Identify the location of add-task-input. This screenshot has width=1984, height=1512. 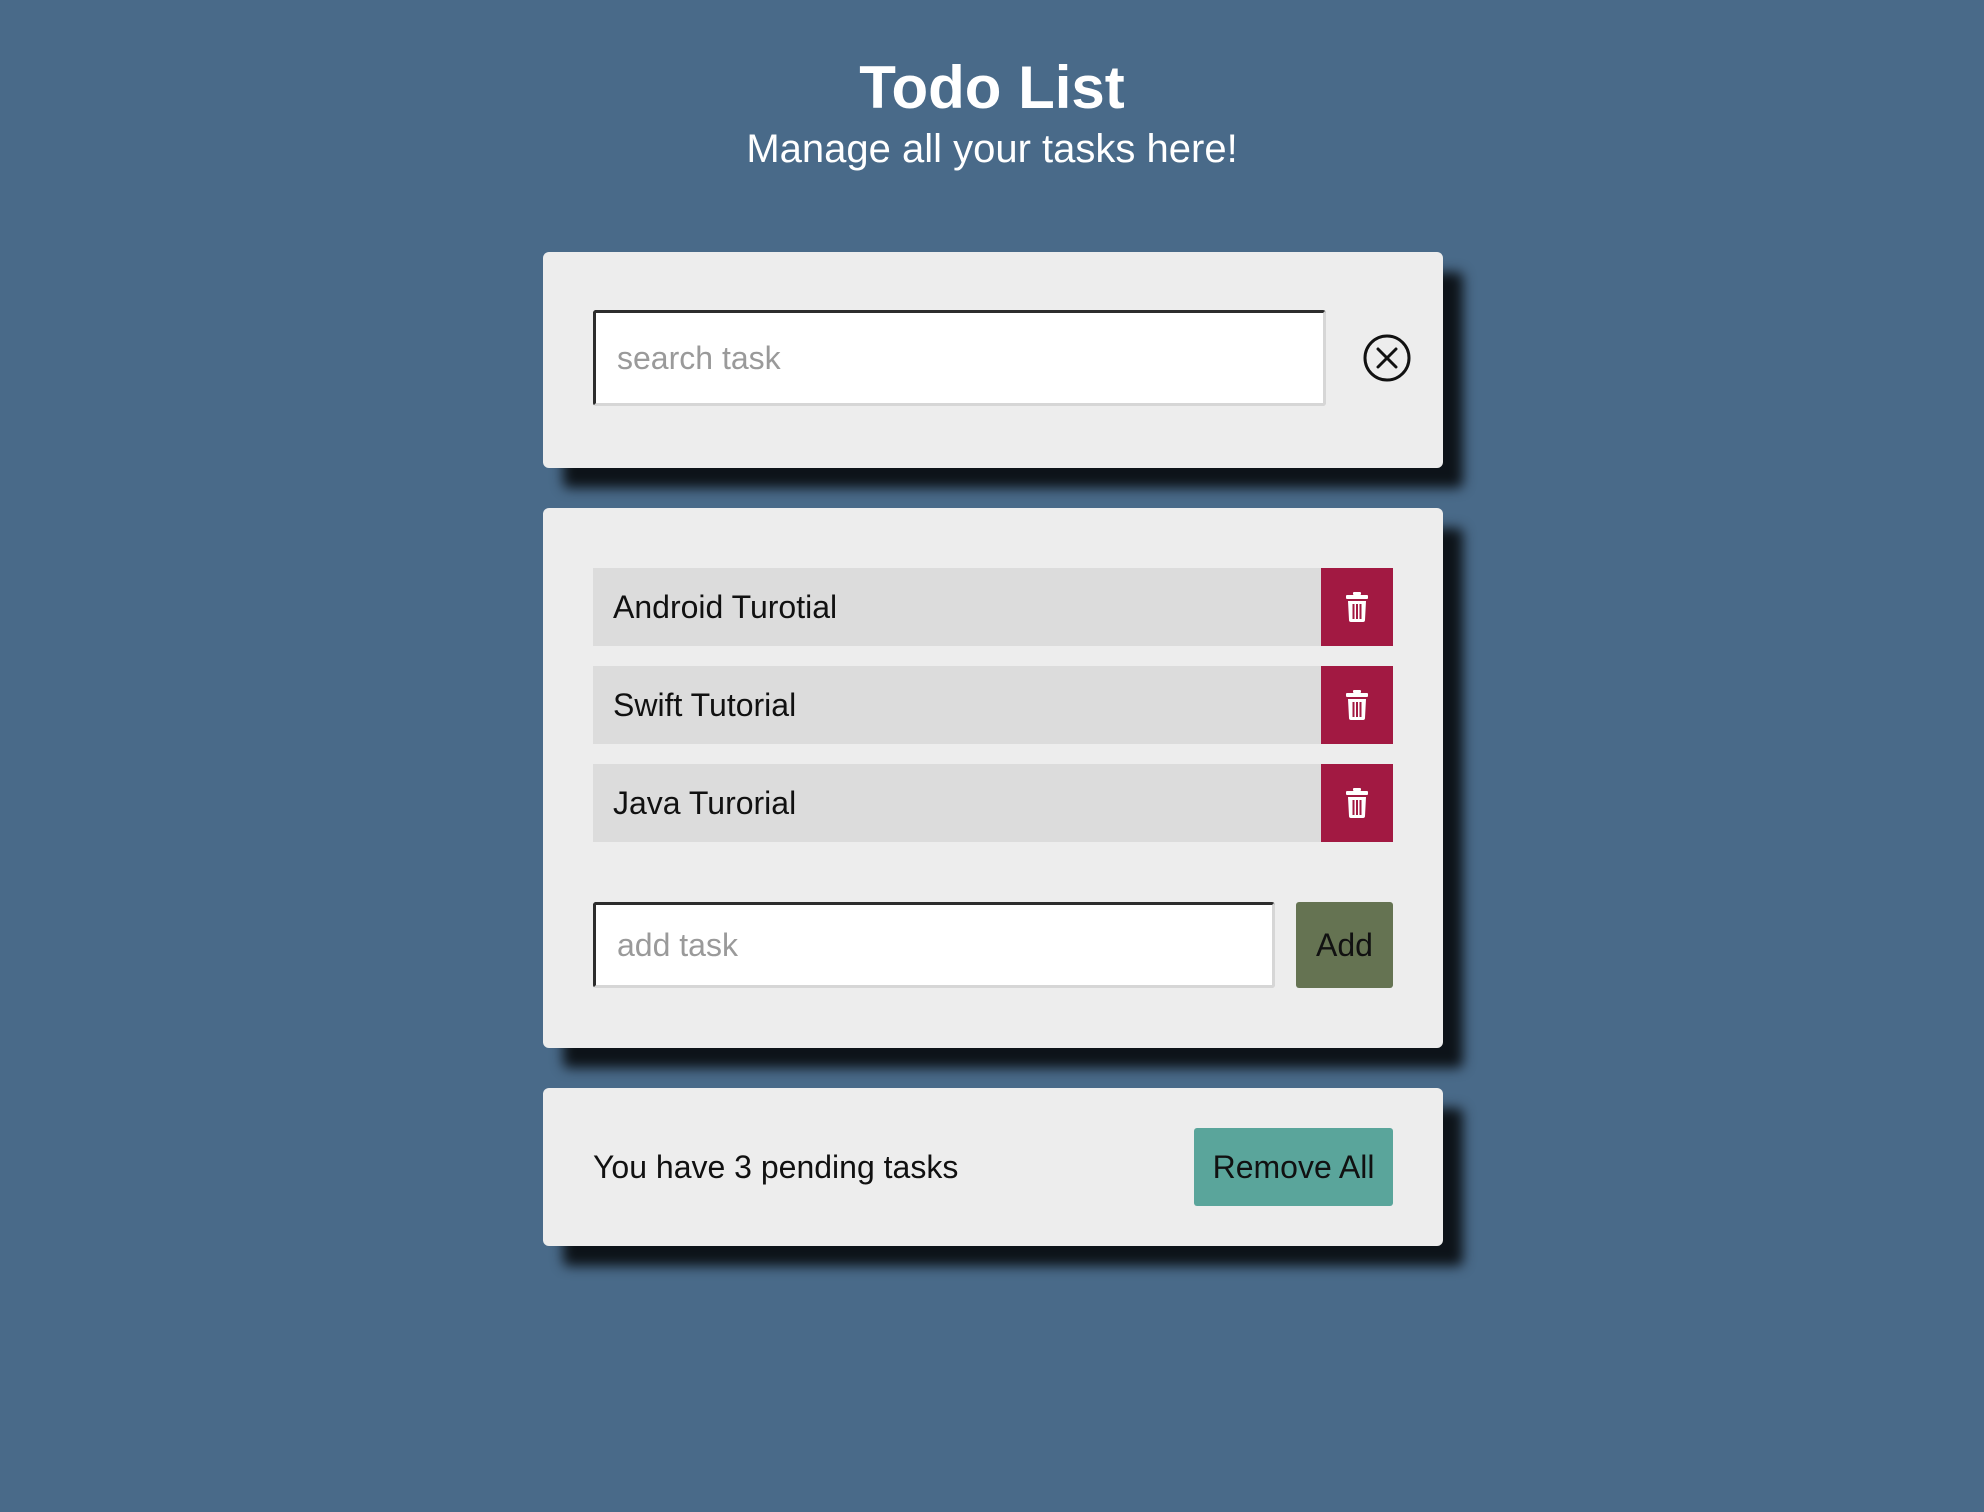
(934, 945).